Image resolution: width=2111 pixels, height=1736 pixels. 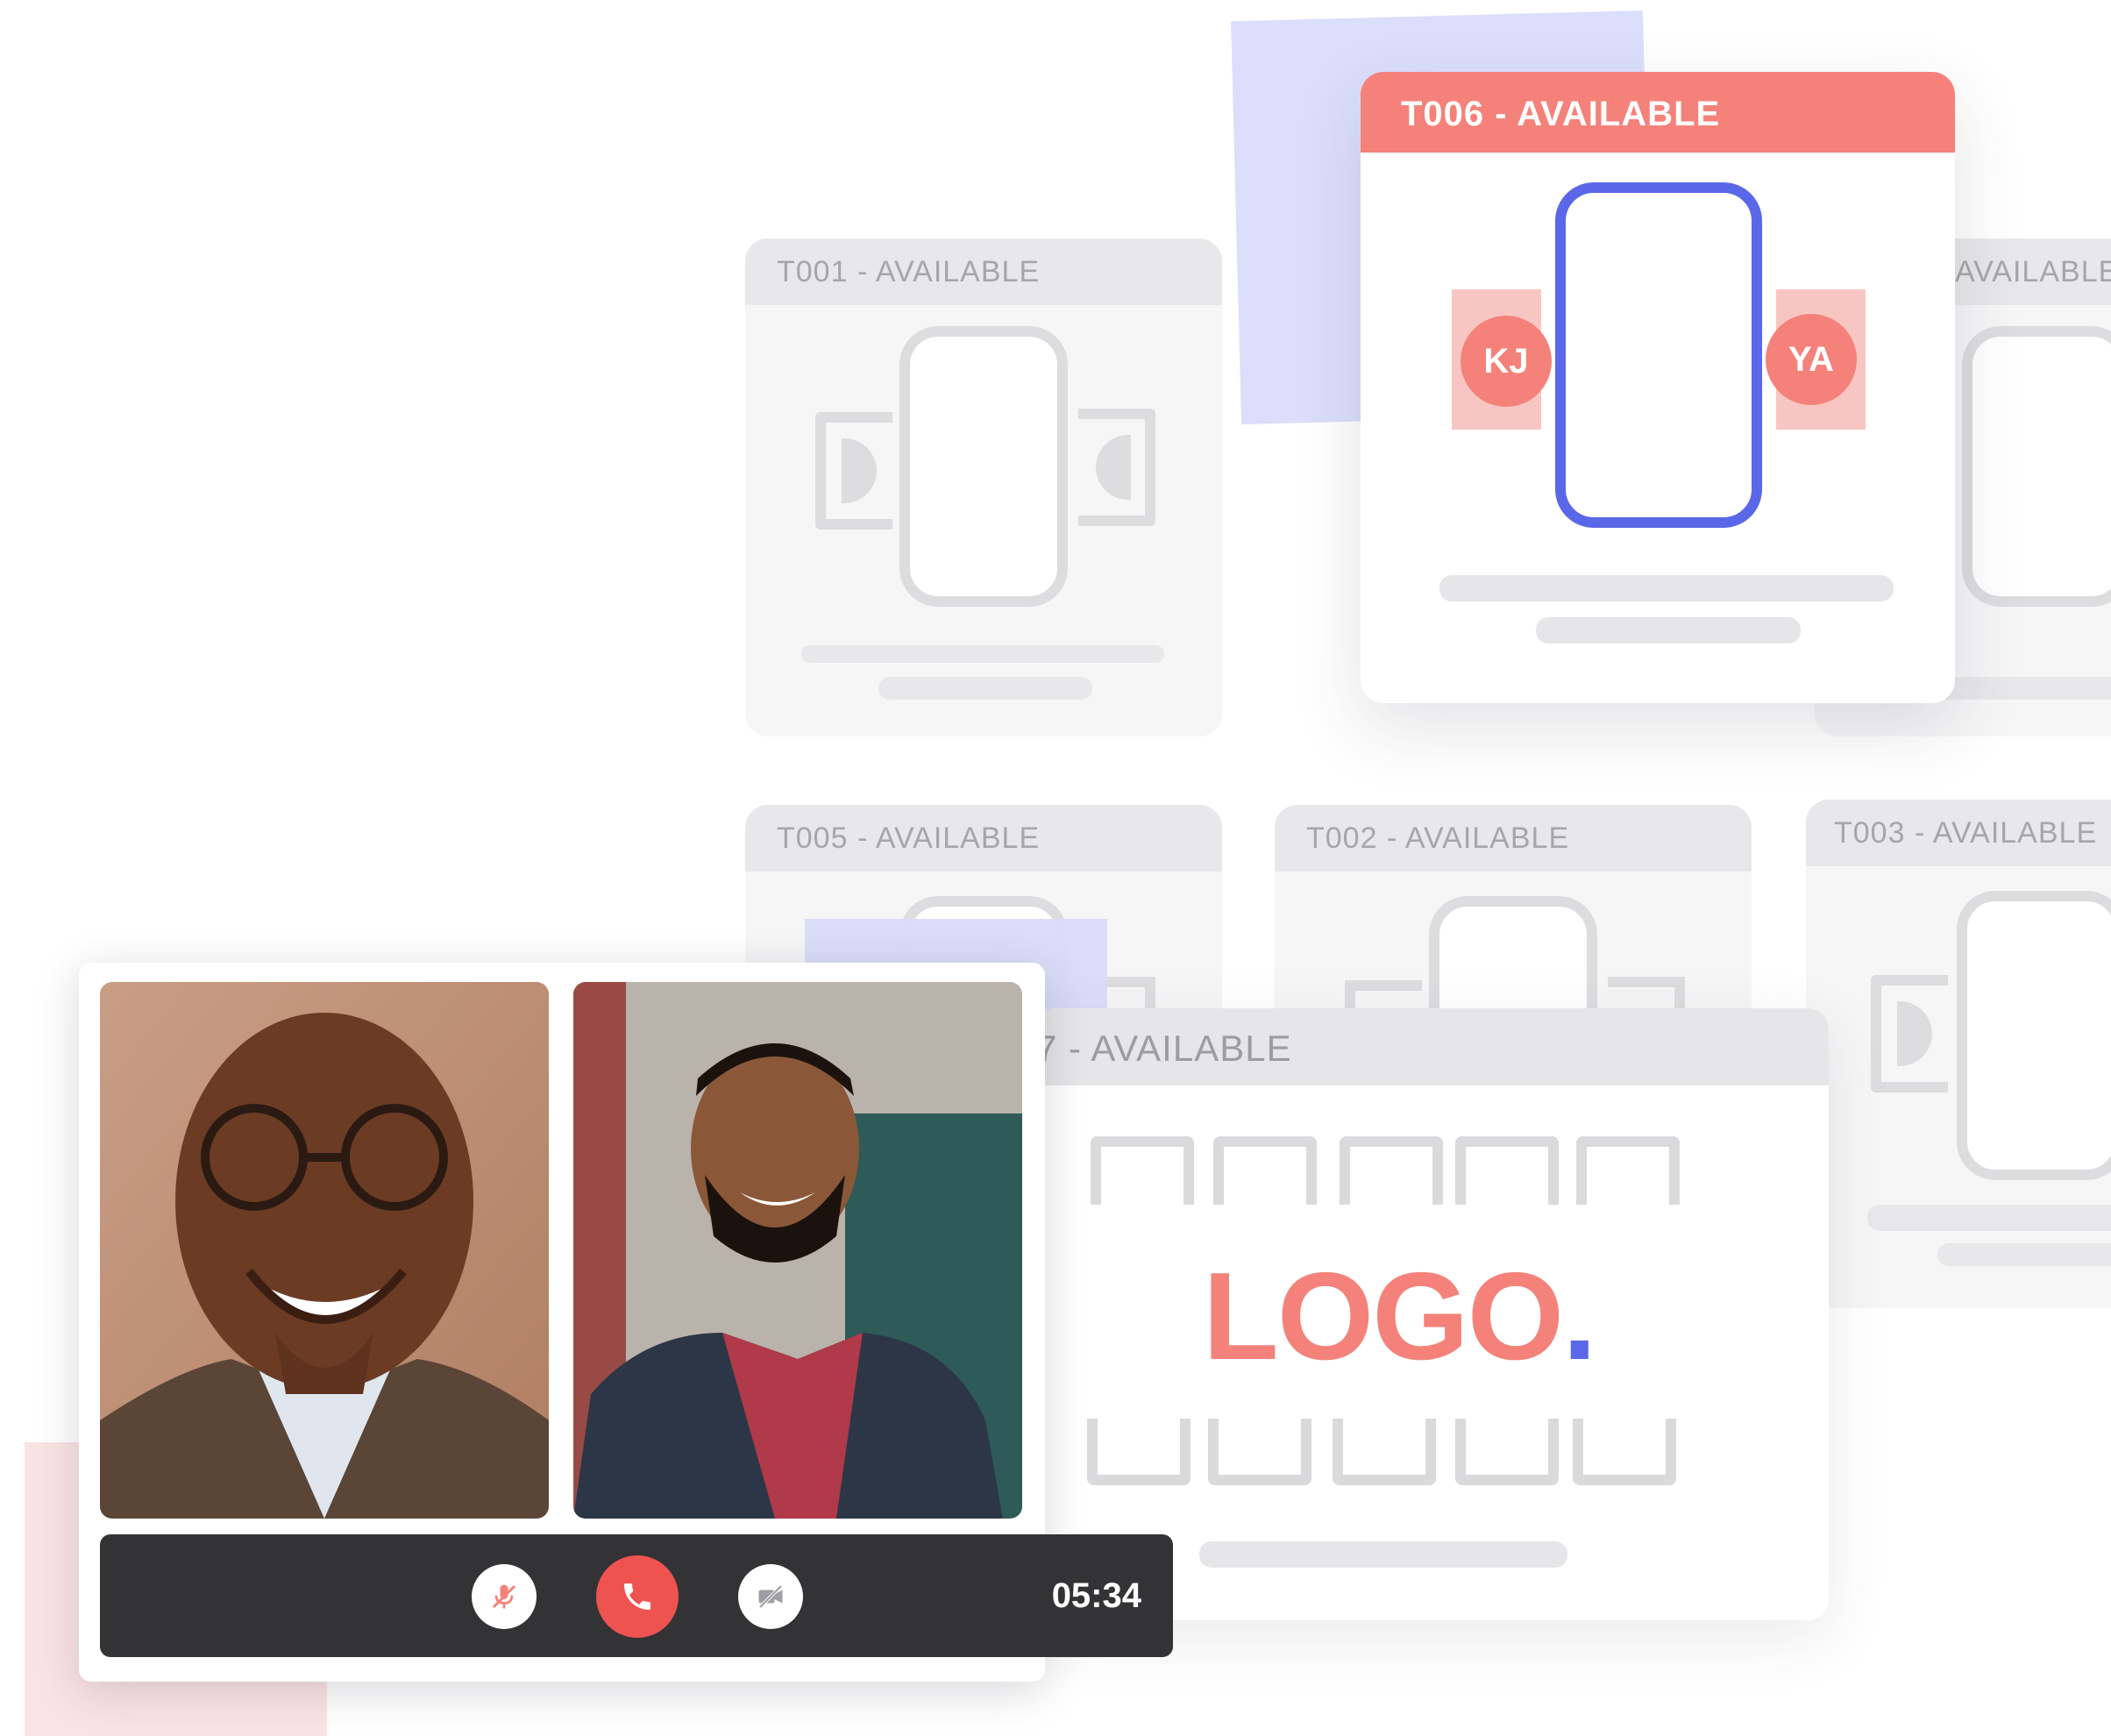 I want to click on camera-off-icon, so click(x=770, y=1596).